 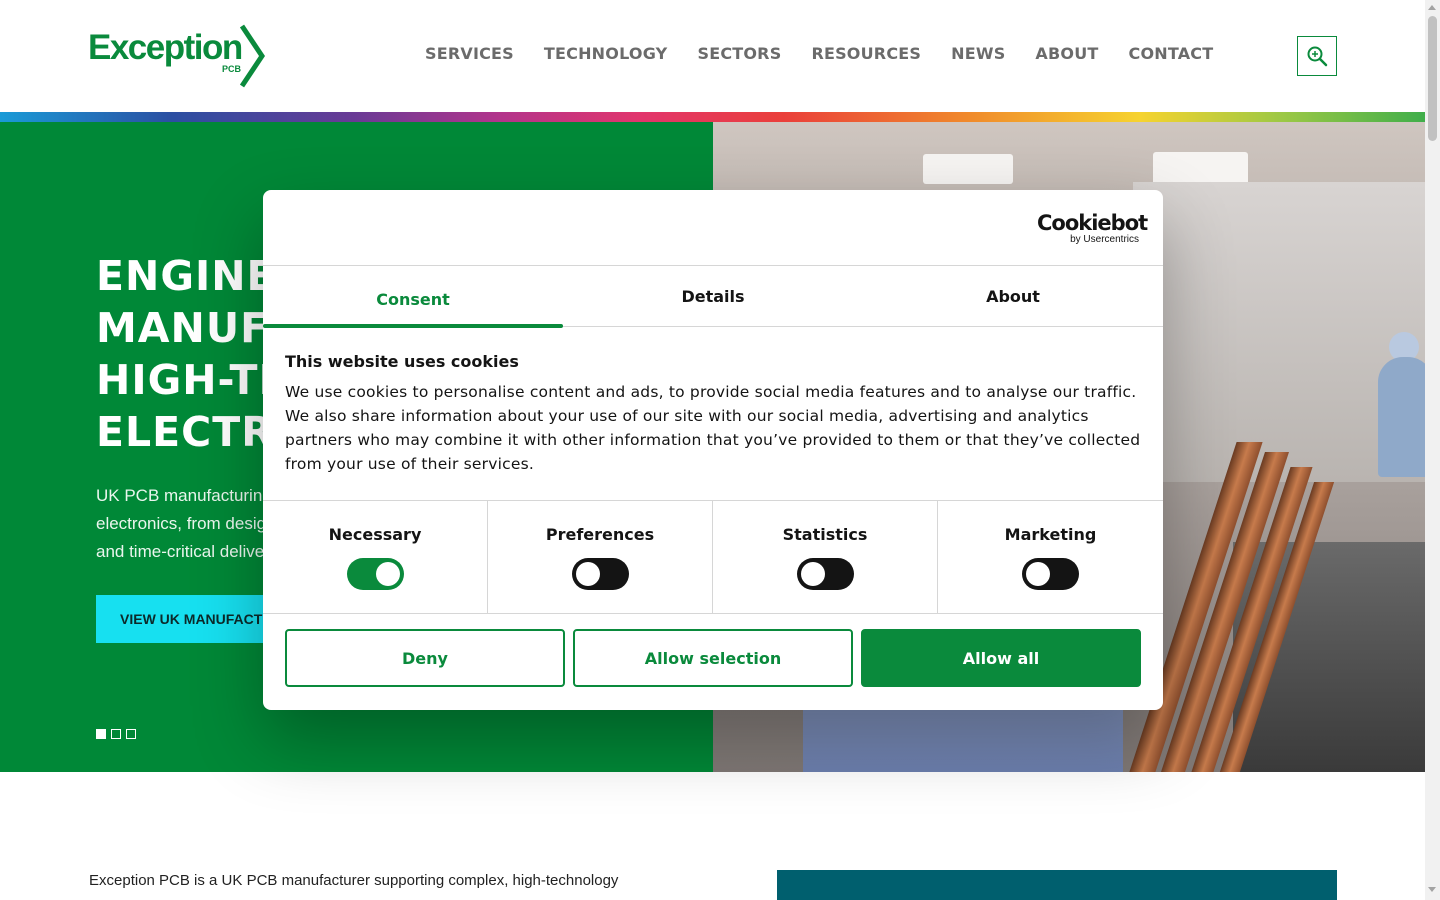 What do you see at coordinates (413, 297) in the screenshot?
I see `tab-consent: Consent` at bounding box center [413, 297].